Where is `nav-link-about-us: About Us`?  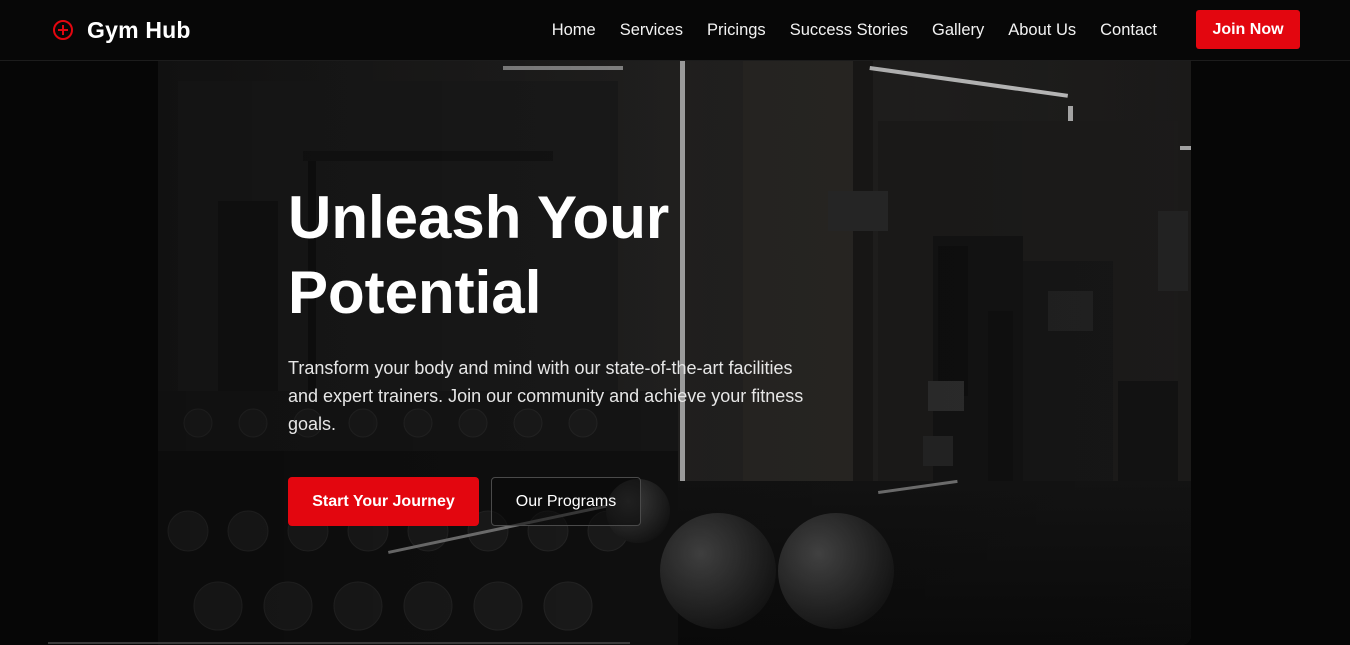
nav-link-about-us: About Us is located at coordinates (1042, 30).